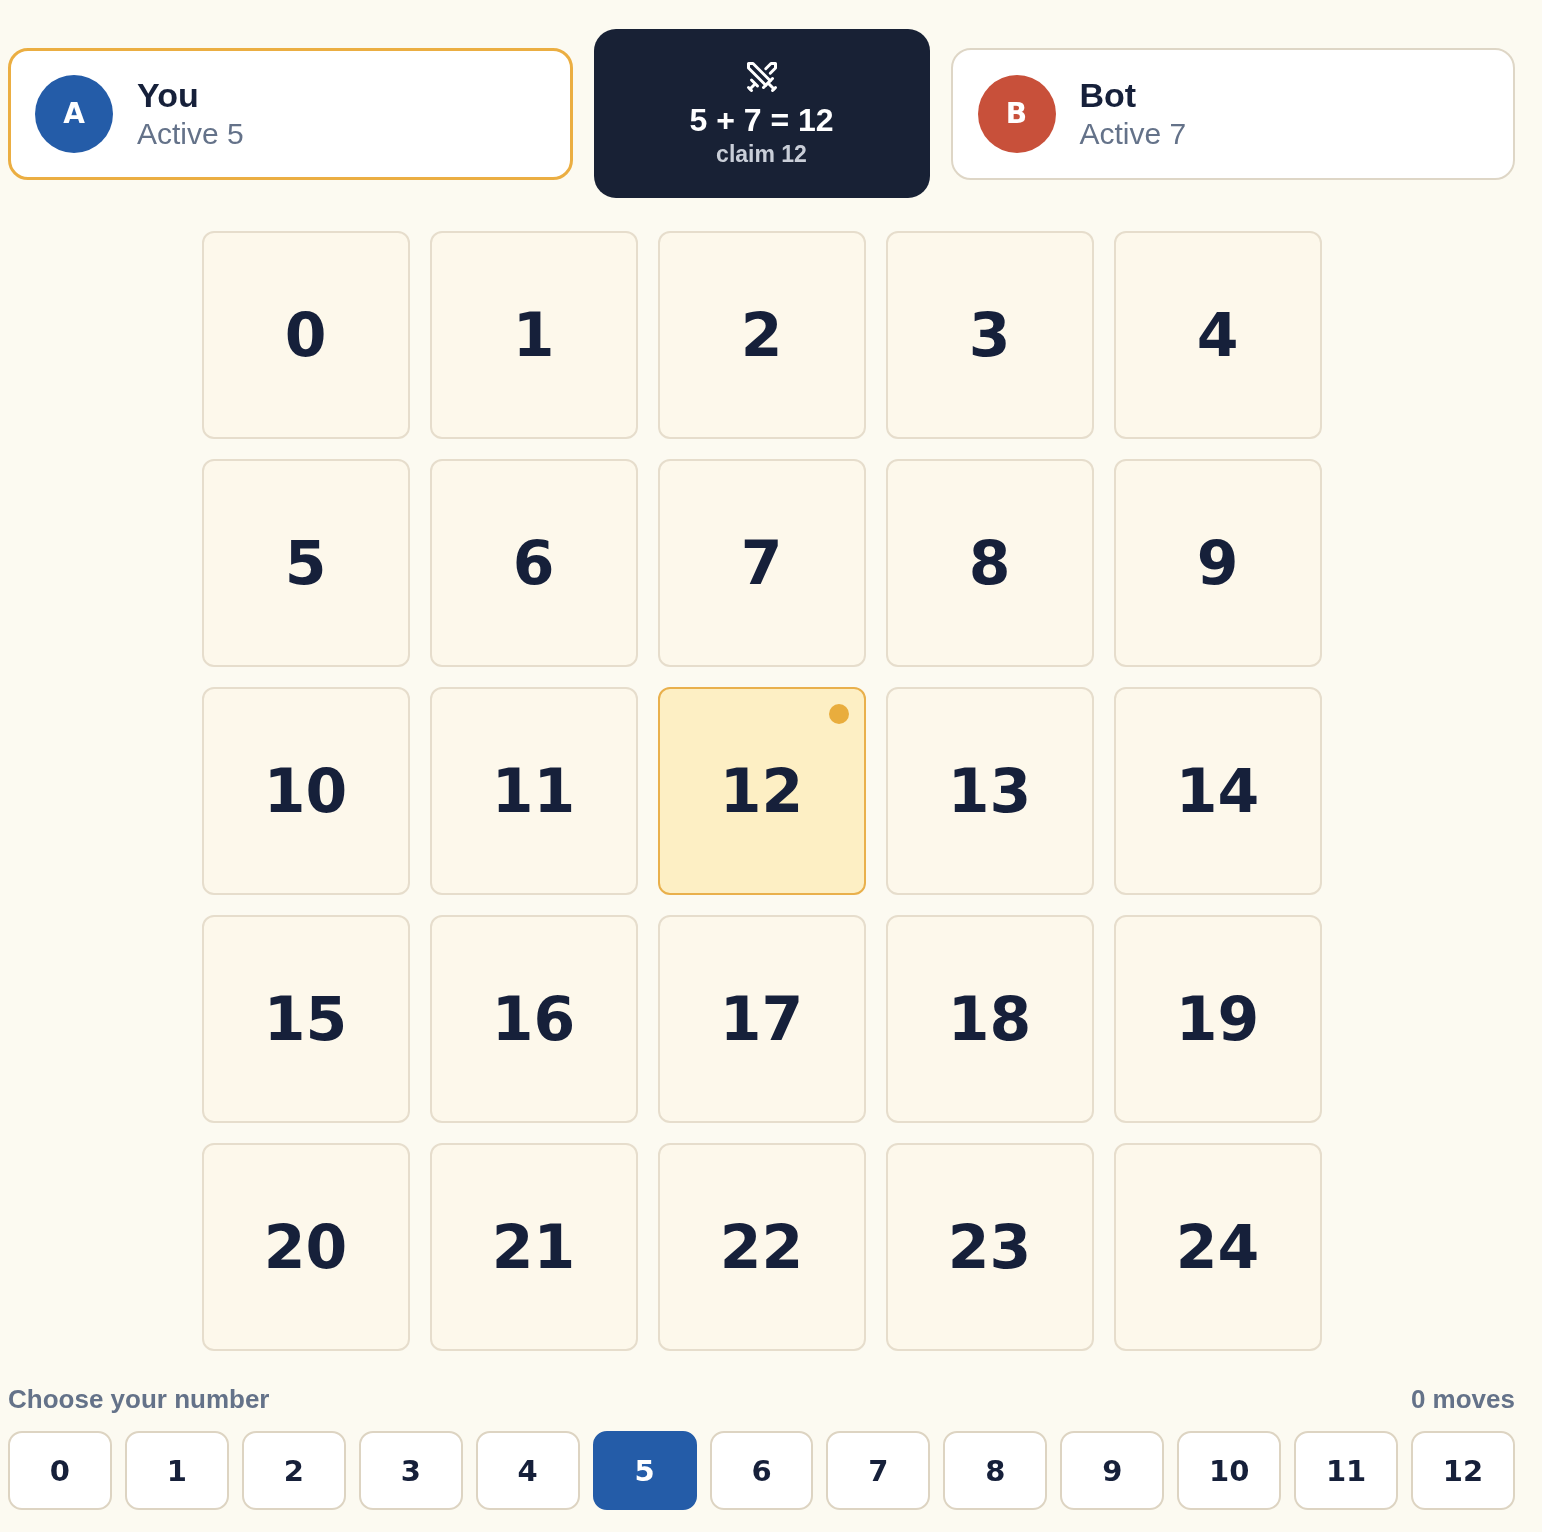  Describe the element at coordinates (761, 791) in the screenshot. I see `number-tile: 12` at that location.